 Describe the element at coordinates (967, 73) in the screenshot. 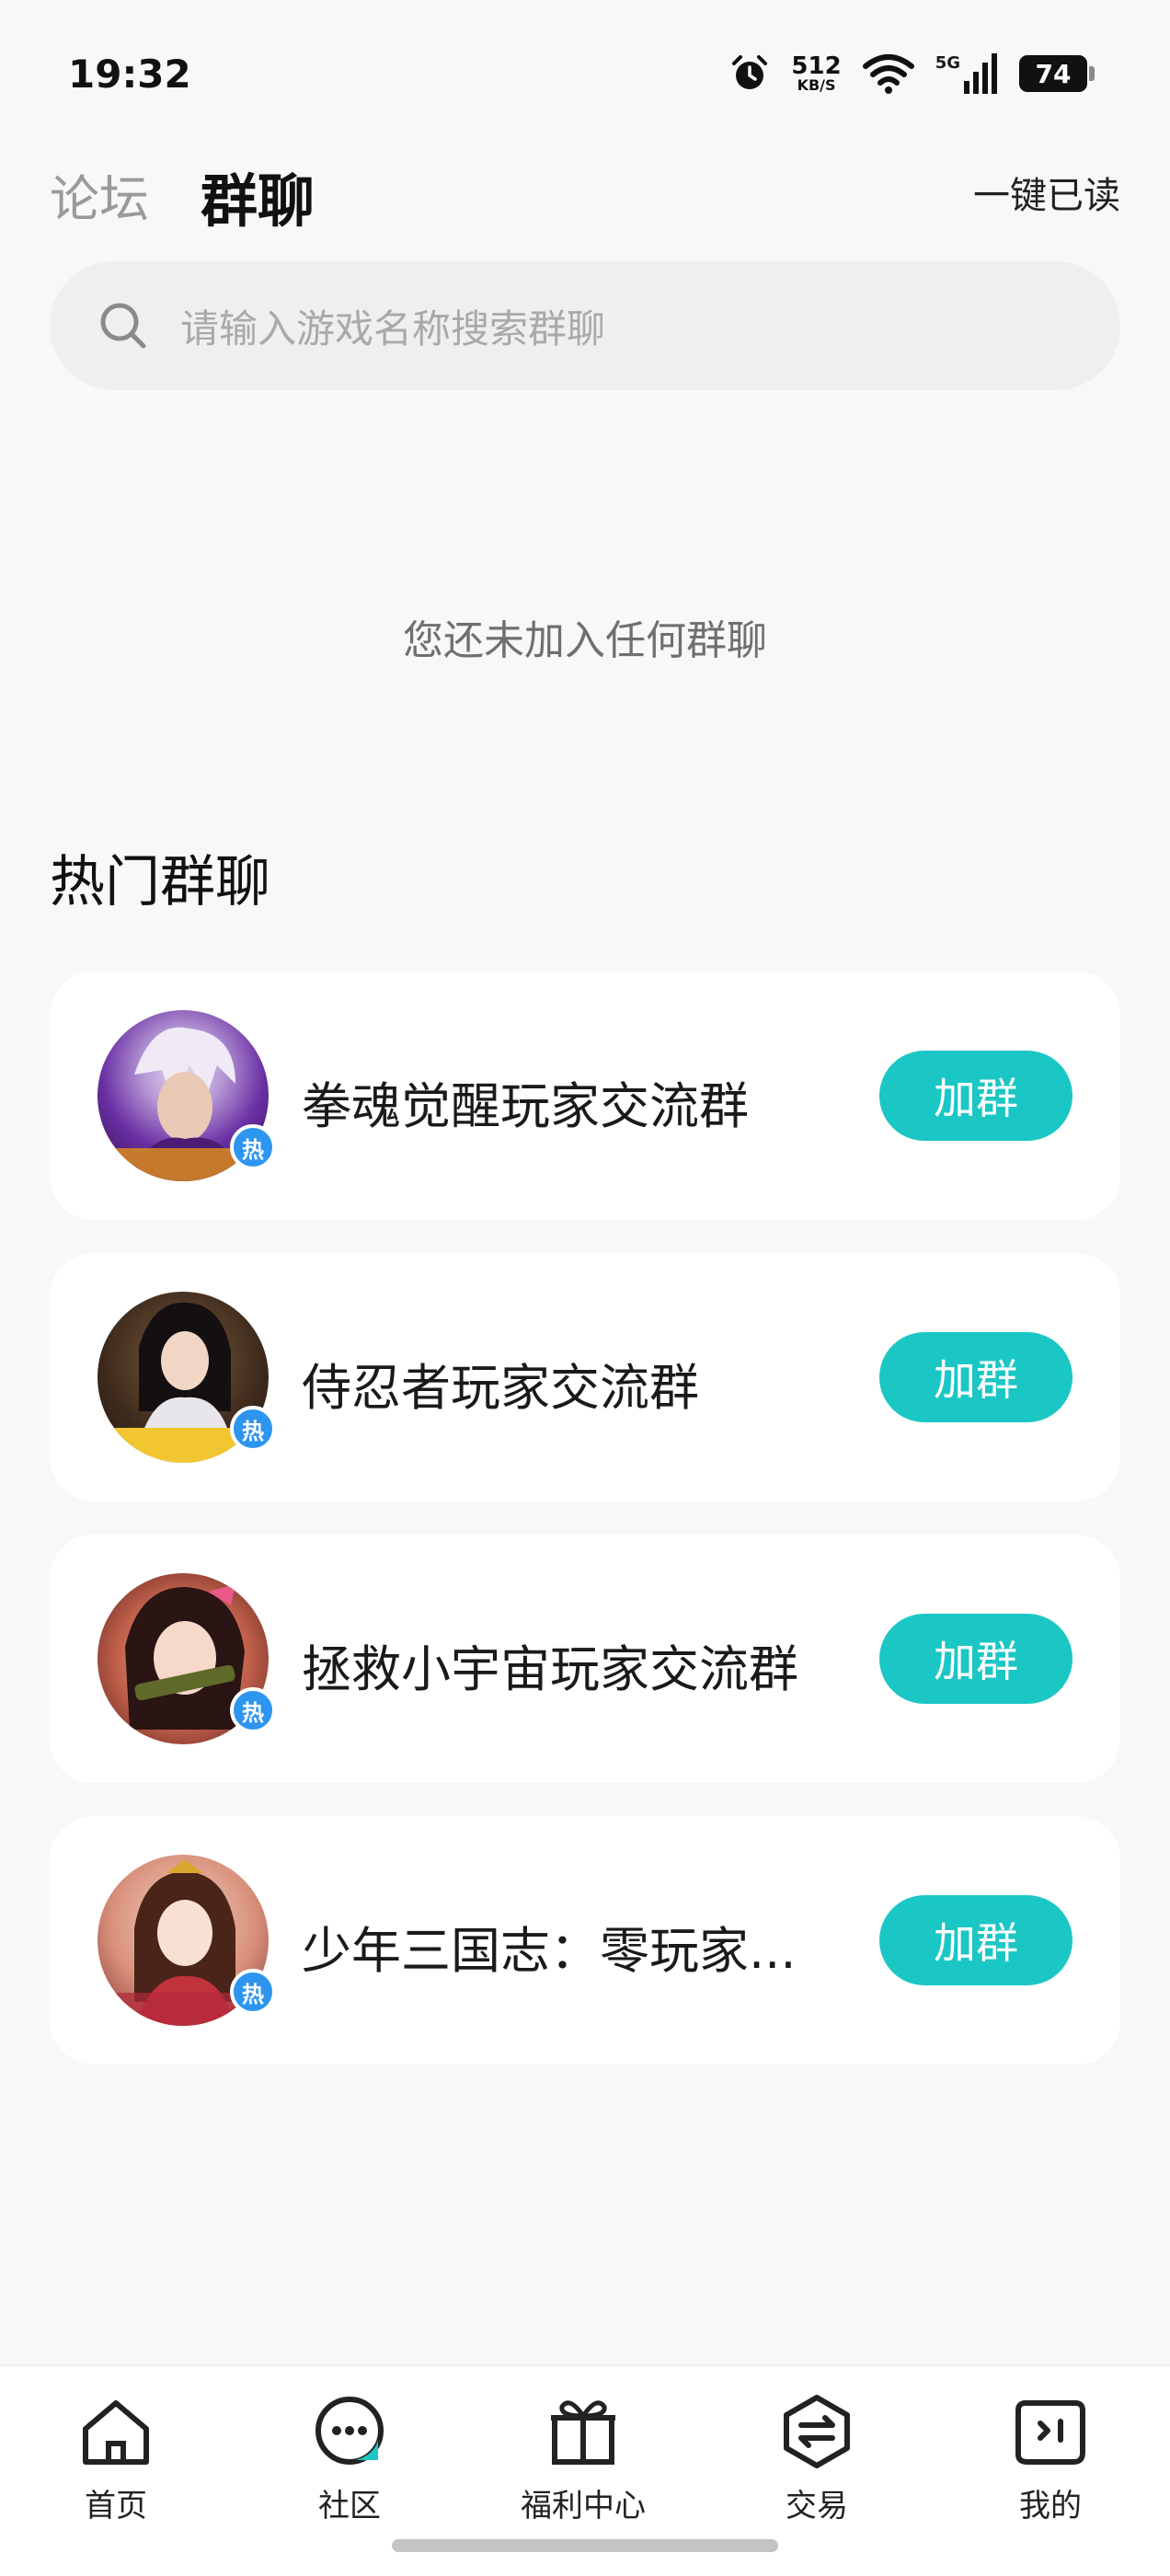

I see `signal-icon: 5G` at that location.